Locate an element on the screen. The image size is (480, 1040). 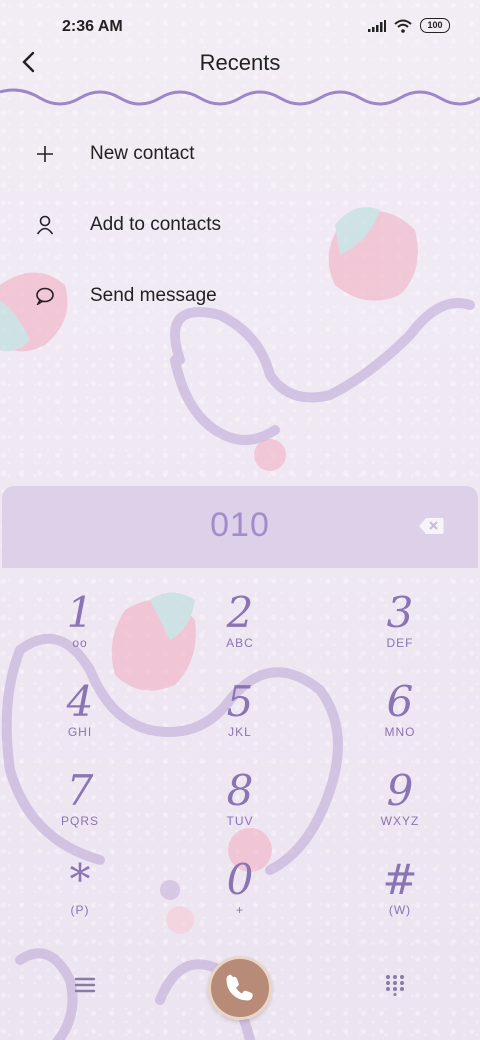
key-letters: PQRS is located at coordinates (79, 821).